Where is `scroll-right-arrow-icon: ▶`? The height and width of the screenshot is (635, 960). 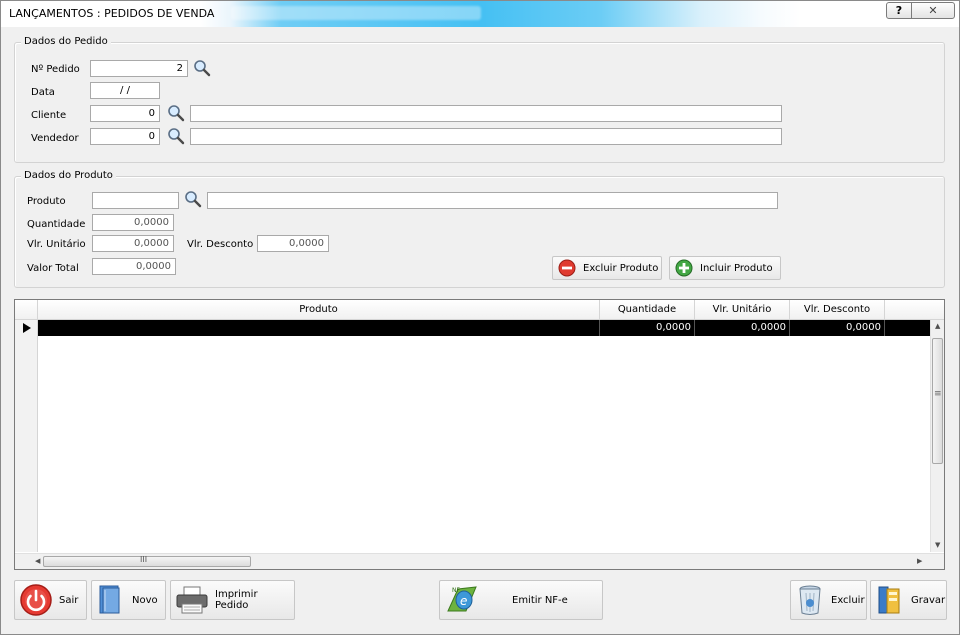 scroll-right-arrow-icon: ▶ is located at coordinates (919, 561).